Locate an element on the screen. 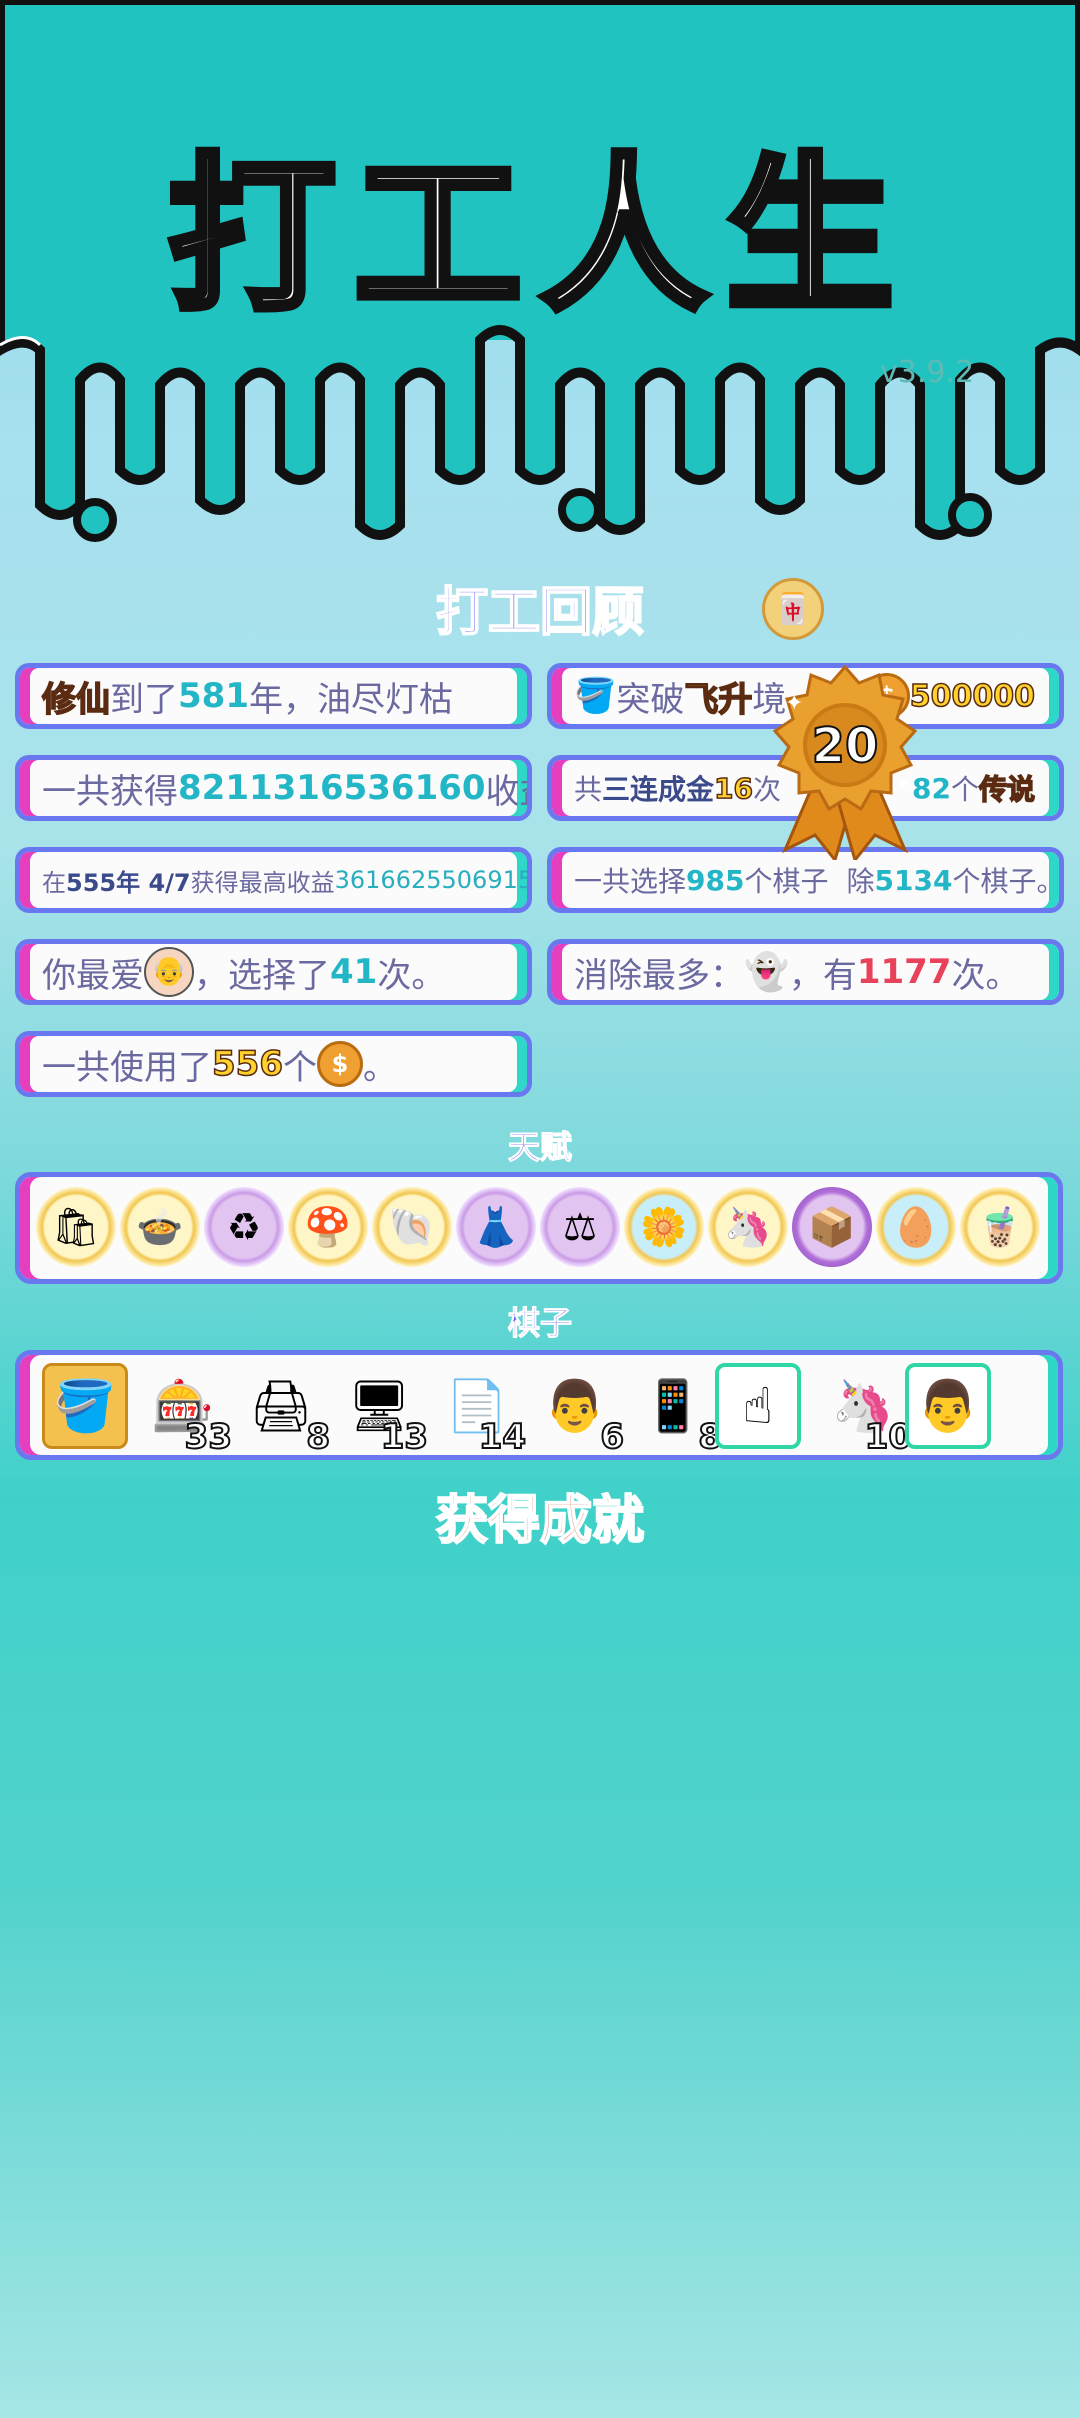 The width and height of the screenshot is (1080, 2418). card-total-income: 一共获得 8211316536160 收益 is located at coordinates (273, 788).